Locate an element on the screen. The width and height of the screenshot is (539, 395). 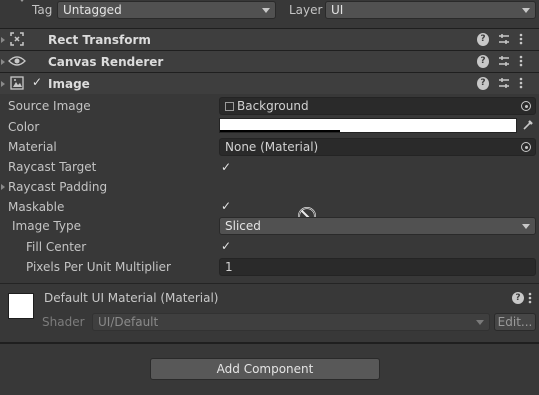
raycast-target-checkbox: ✓ is located at coordinates (226, 167).